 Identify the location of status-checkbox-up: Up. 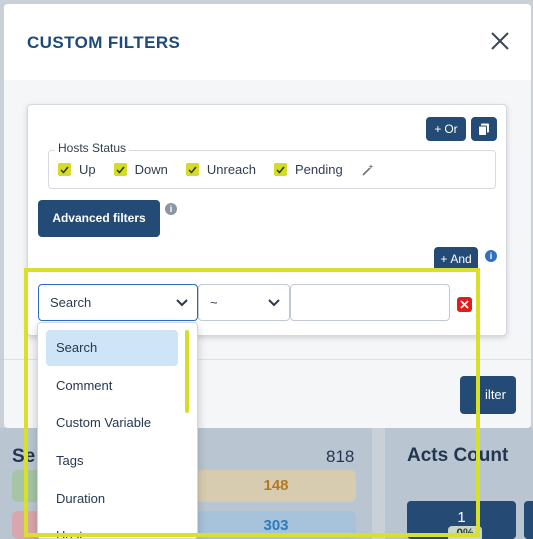
(77, 169).